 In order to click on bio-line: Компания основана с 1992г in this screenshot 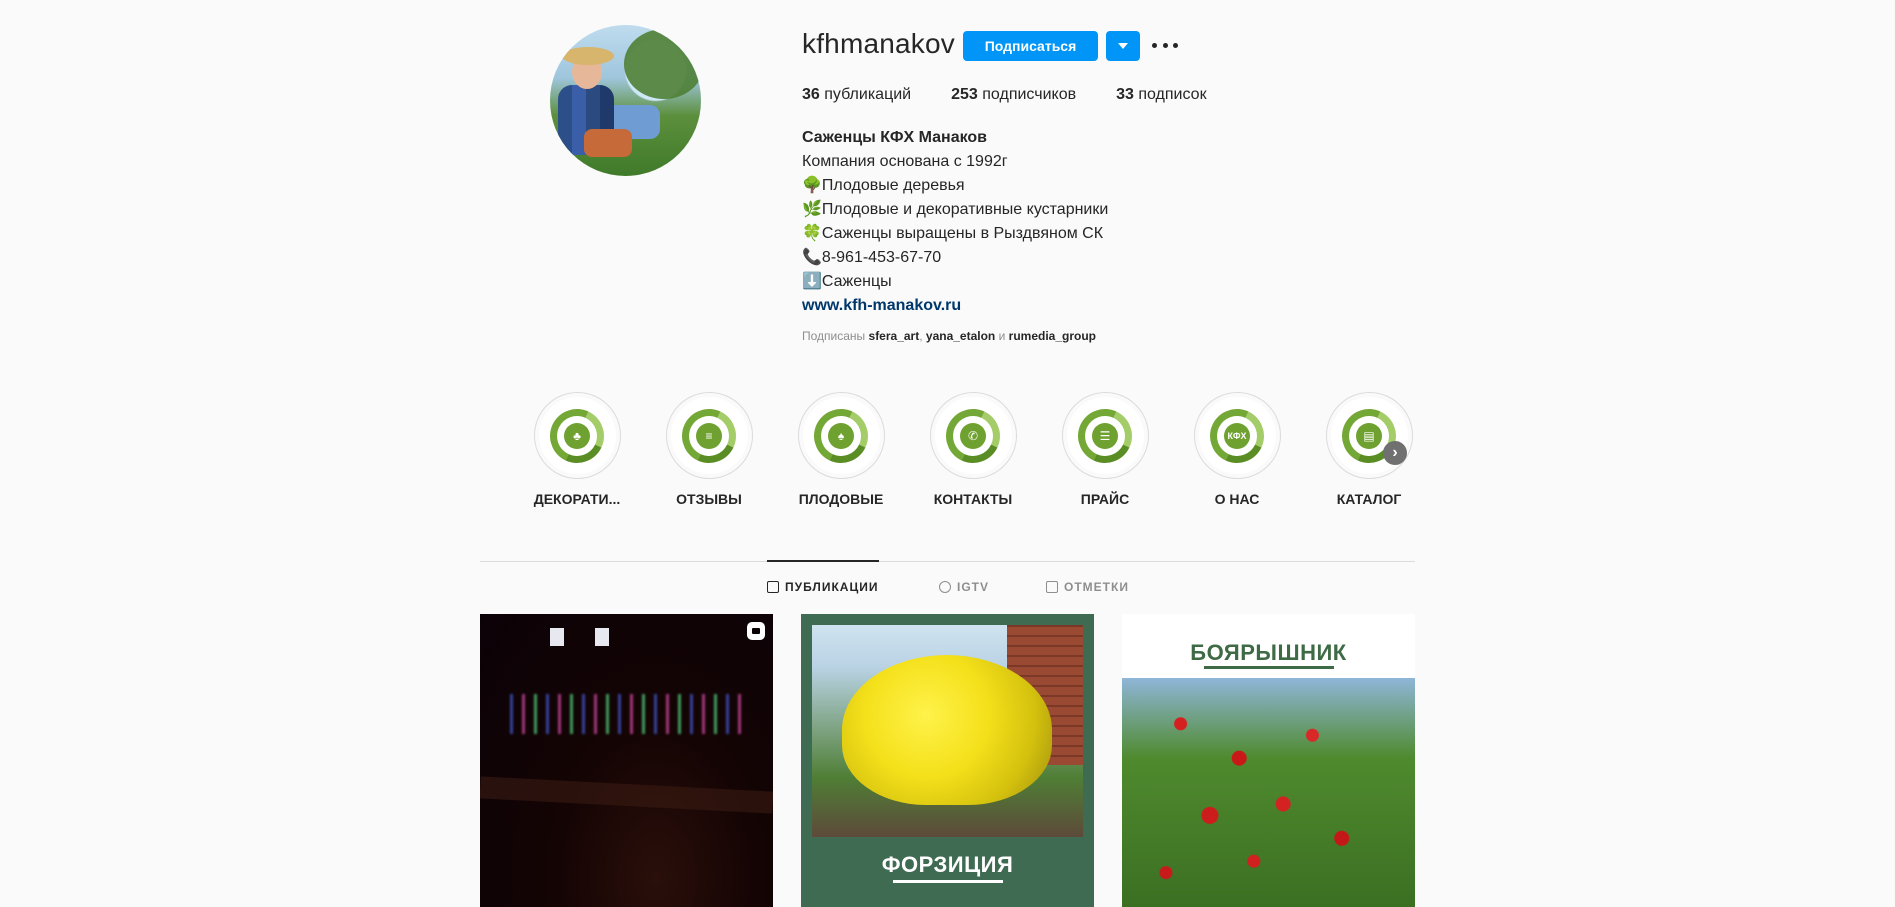, I will do `click(905, 161)`.